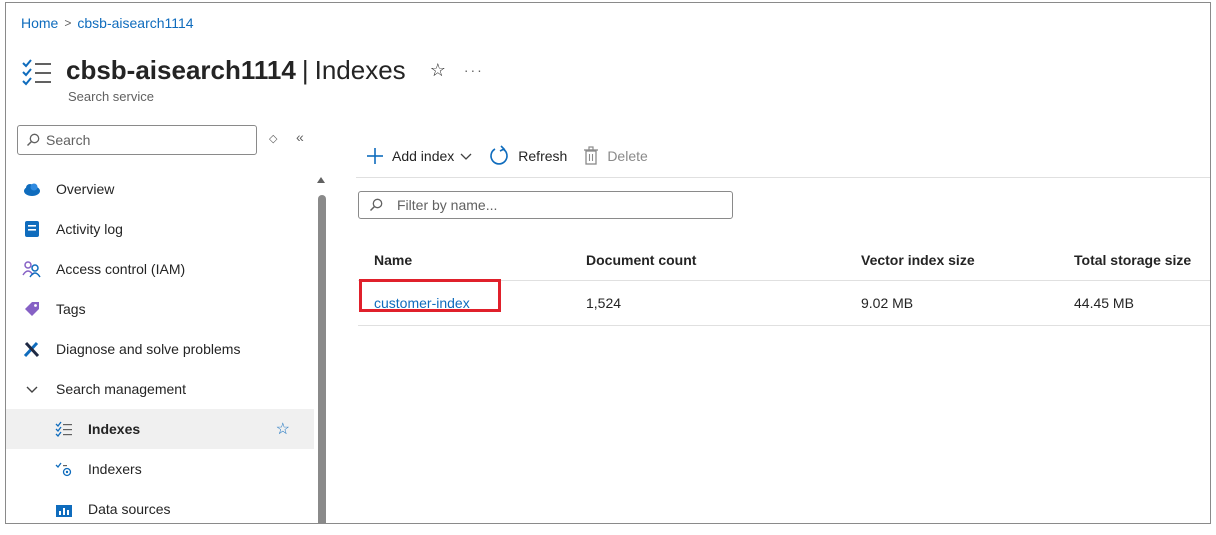 This screenshot has width=1216, height=535. Describe the element at coordinates (543, 156) in the screenshot. I see `refresh-label: Refresh` at that location.